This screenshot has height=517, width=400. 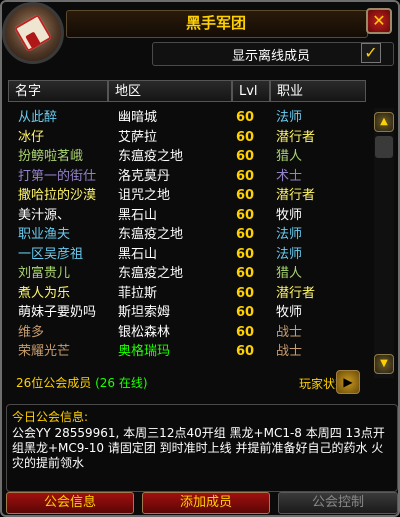 What do you see at coordinates (251, 91) in the screenshot?
I see `column-header-level: Lvl` at bounding box center [251, 91].